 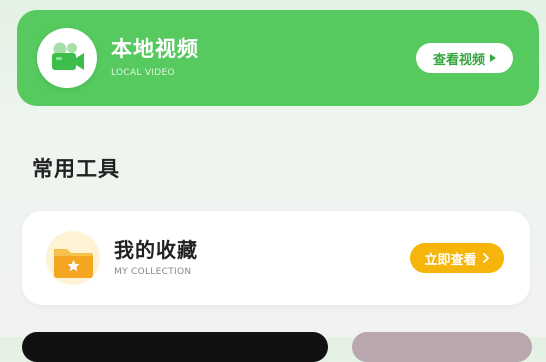 What do you see at coordinates (73, 258) in the screenshot?
I see `folder-star-icon` at bounding box center [73, 258].